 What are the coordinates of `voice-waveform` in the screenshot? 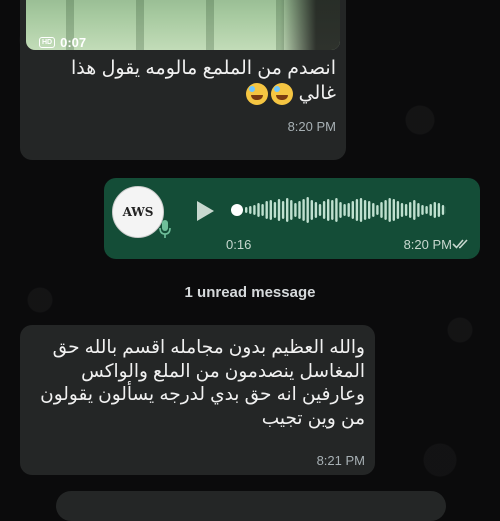 It's located at (338, 210).